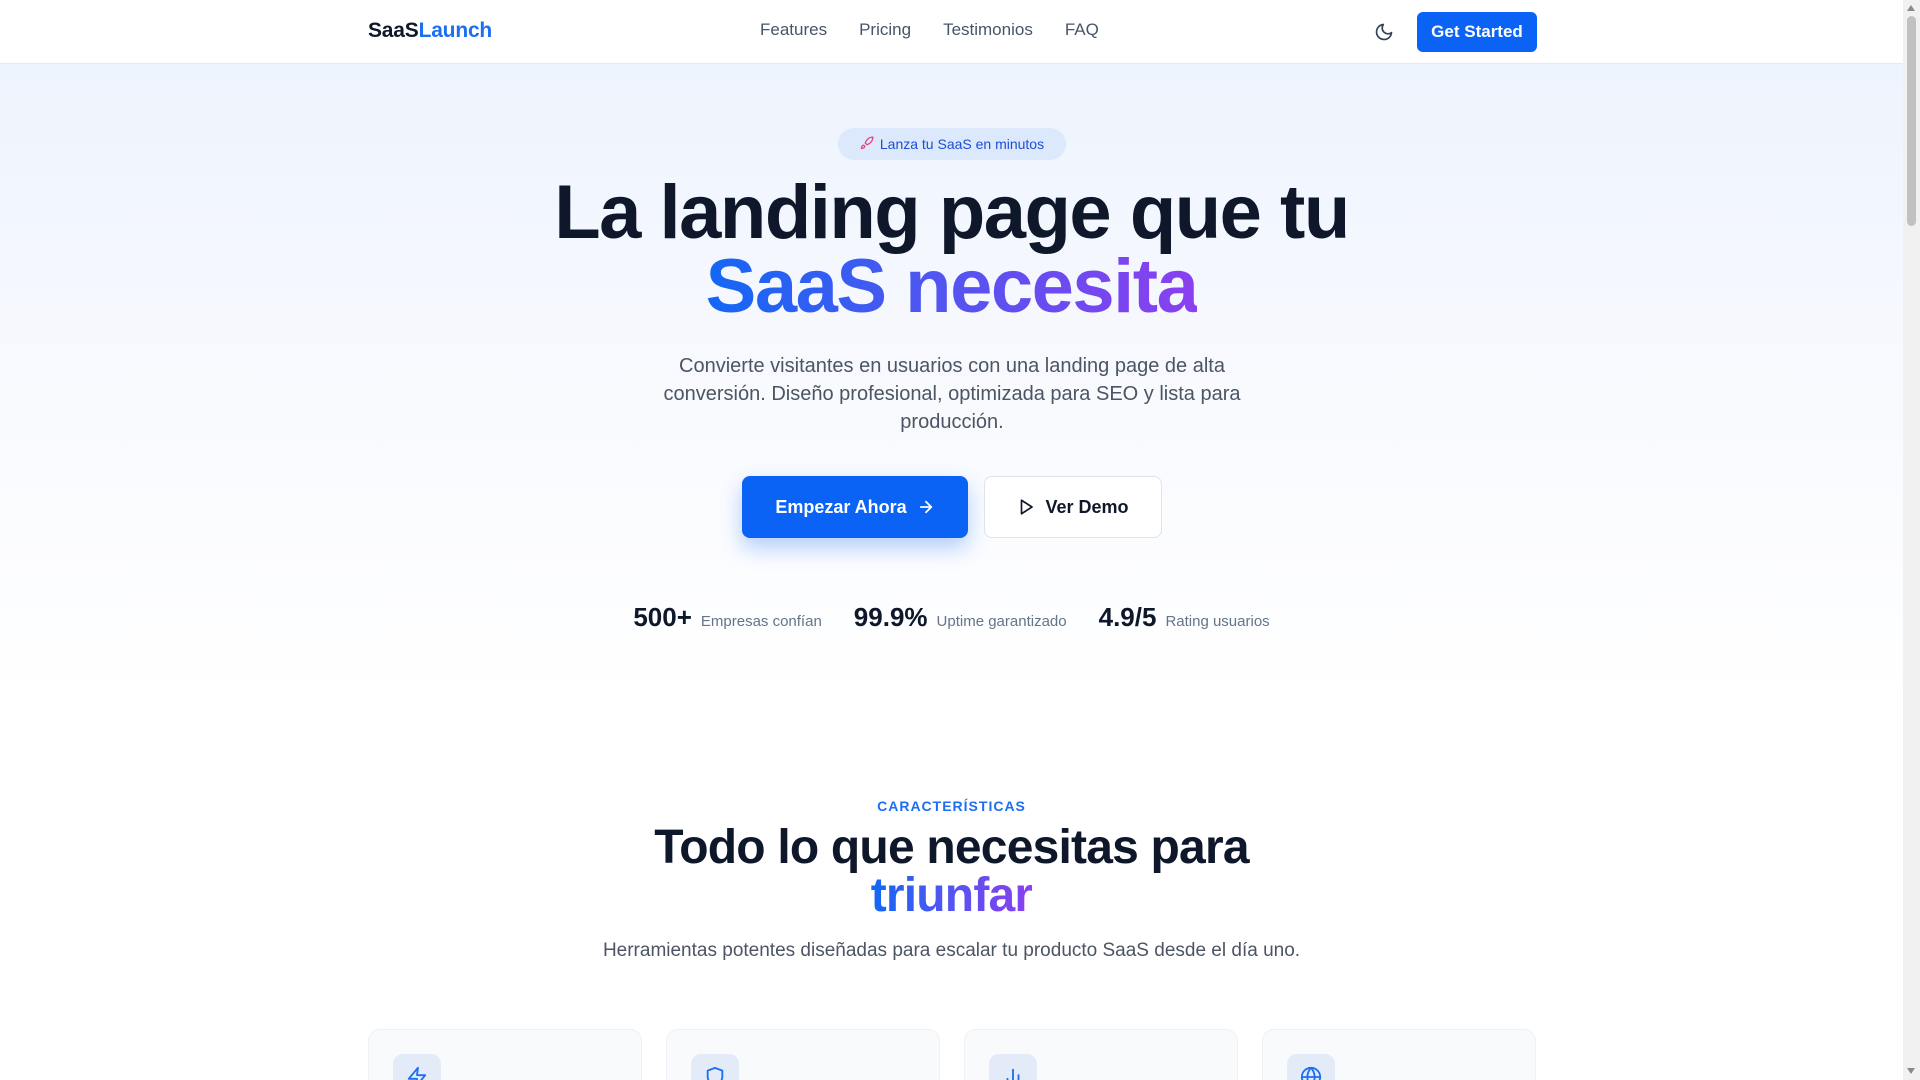 The width and height of the screenshot is (1920, 1080). What do you see at coordinates (1087, 506) in the screenshot?
I see `ver-demo-label: Ver Demo` at bounding box center [1087, 506].